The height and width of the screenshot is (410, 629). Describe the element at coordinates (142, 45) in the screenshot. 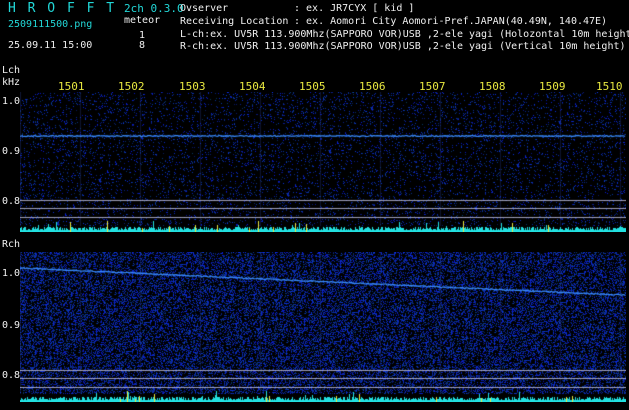

I see `meteor-count-r: 8` at that location.